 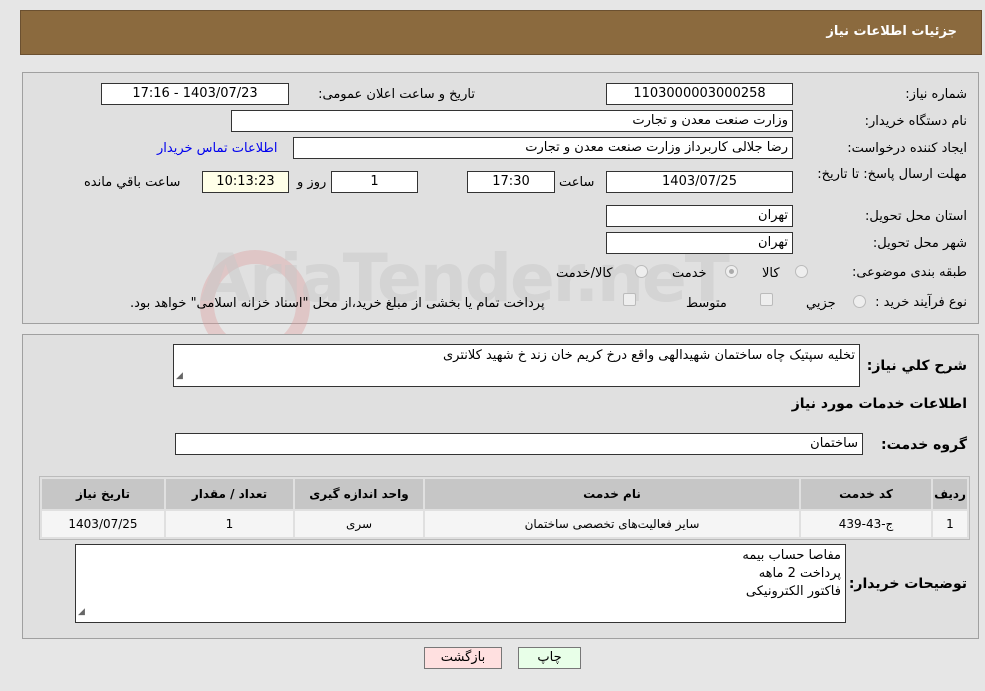 What do you see at coordinates (512, 121) in the screenshot?
I see `buyer-org-field: وزارت صنعت معدن و تجارت` at bounding box center [512, 121].